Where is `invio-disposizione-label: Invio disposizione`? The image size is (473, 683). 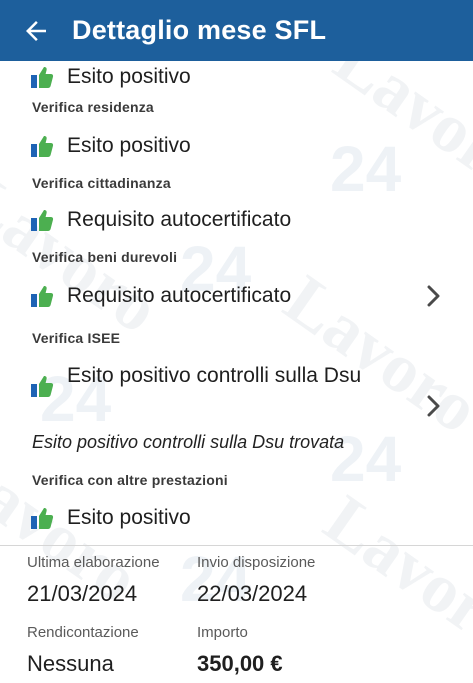
invio-disposizione-label: Invio disposizione is located at coordinates (256, 562).